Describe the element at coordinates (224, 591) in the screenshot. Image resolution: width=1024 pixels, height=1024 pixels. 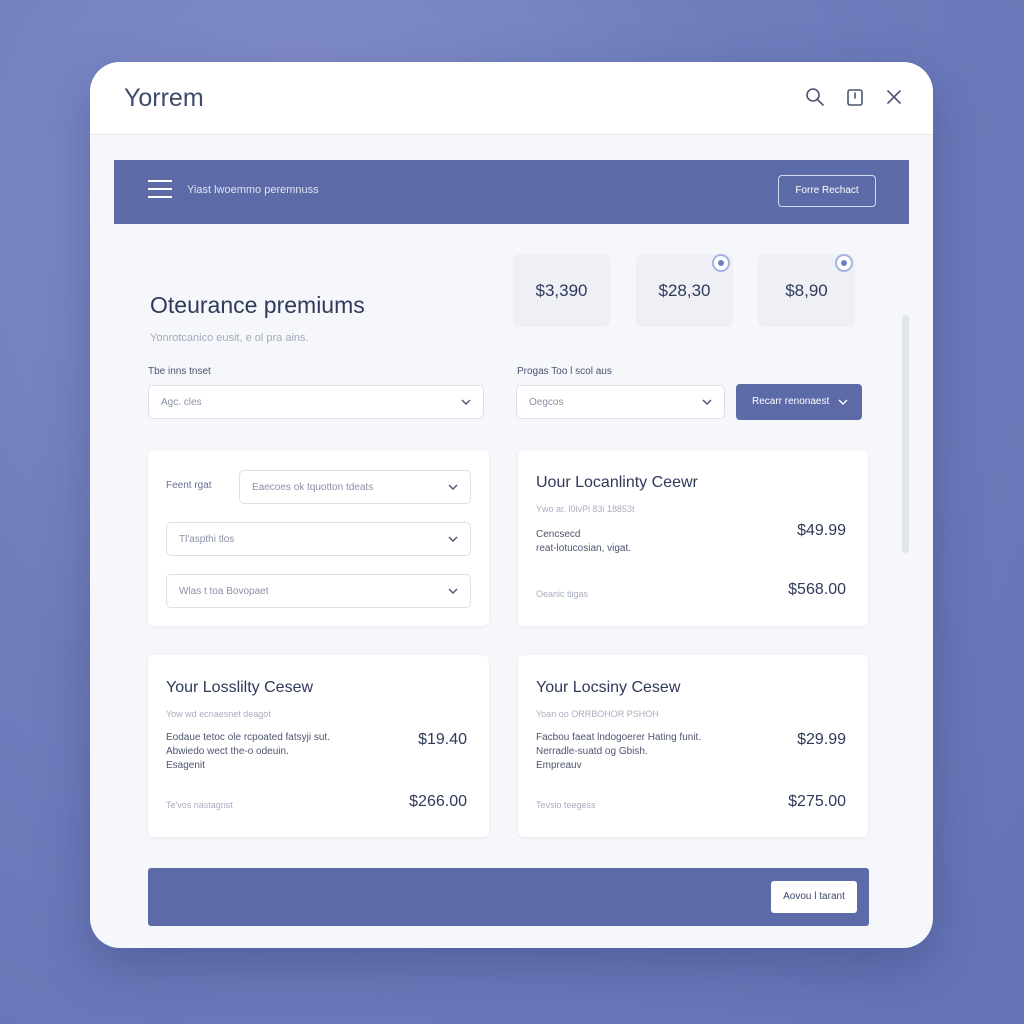
I see `select-value: Wlas t toa Bovopaet` at that location.